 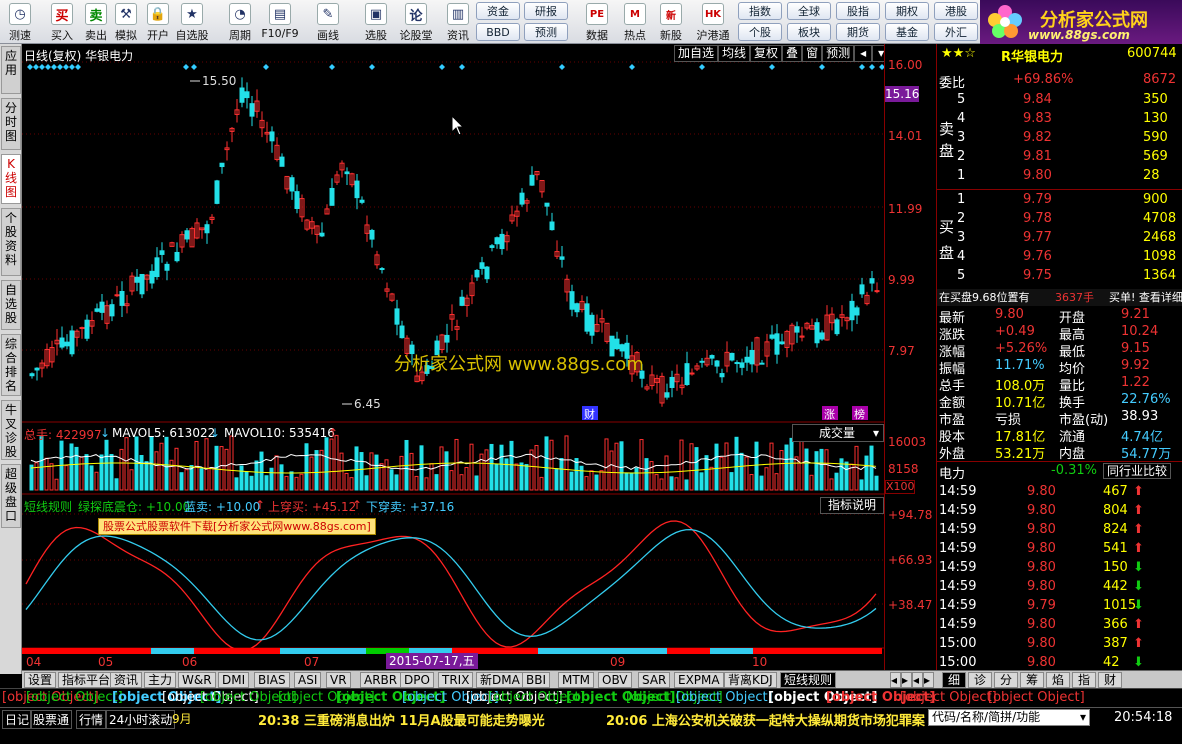 I want to click on month-label: 04, so click(x=33, y=662).